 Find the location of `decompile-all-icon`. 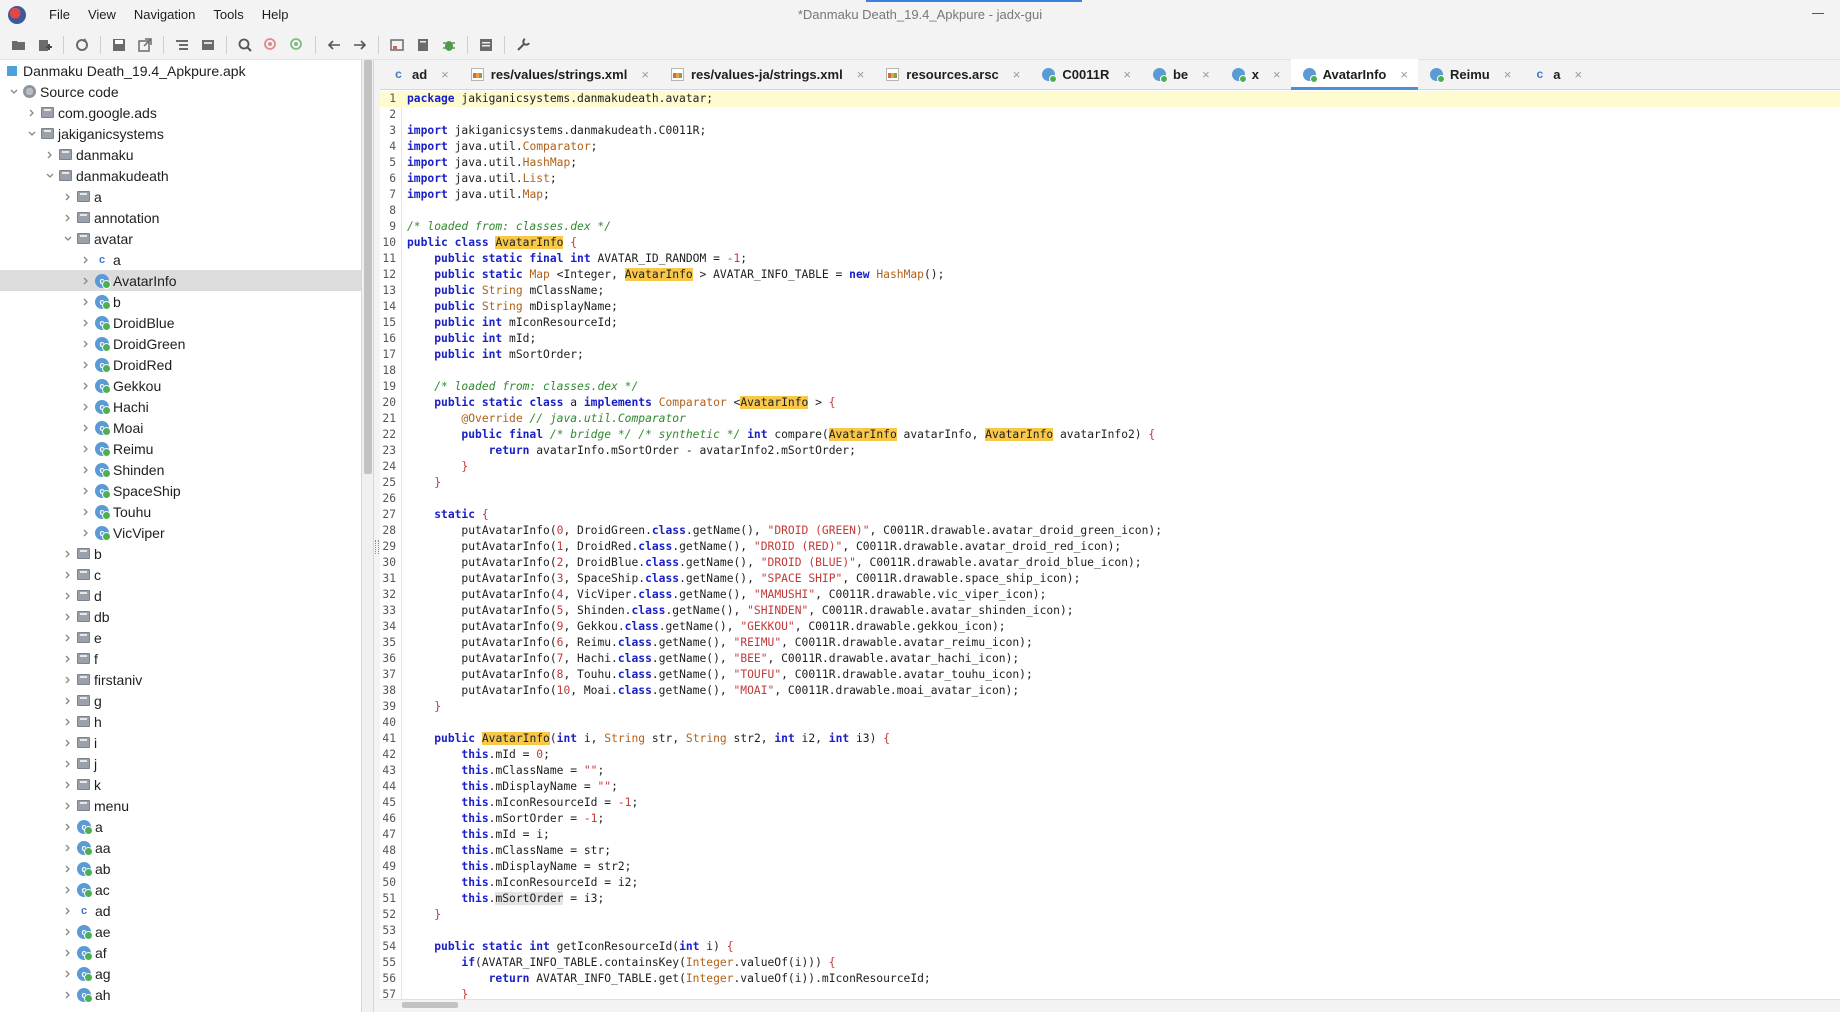

decompile-all-icon is located at coordinates (423, 45).